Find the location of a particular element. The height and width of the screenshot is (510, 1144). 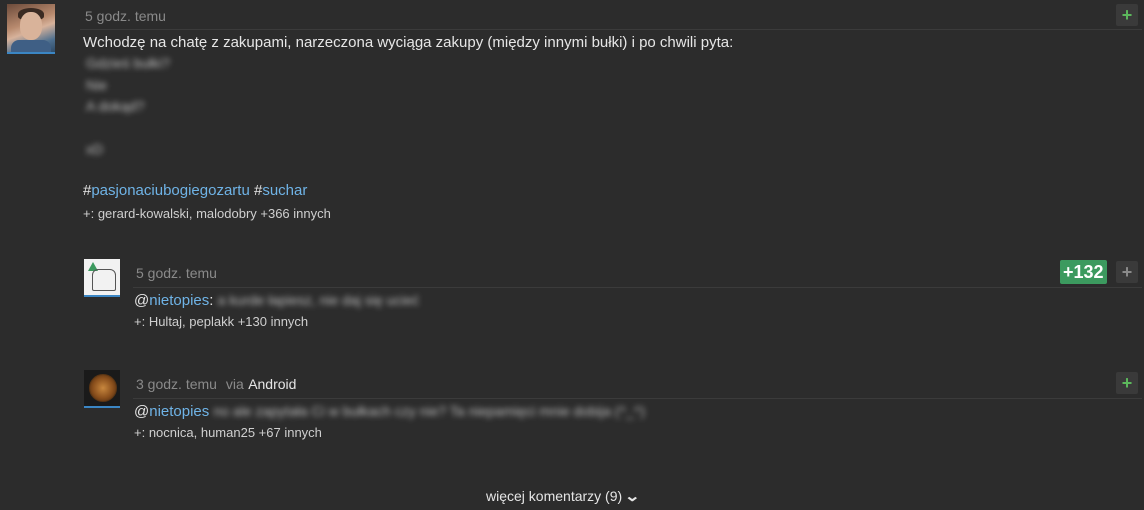

post-timestamp: 5 godz. temu is located at coordinates (125, 16).